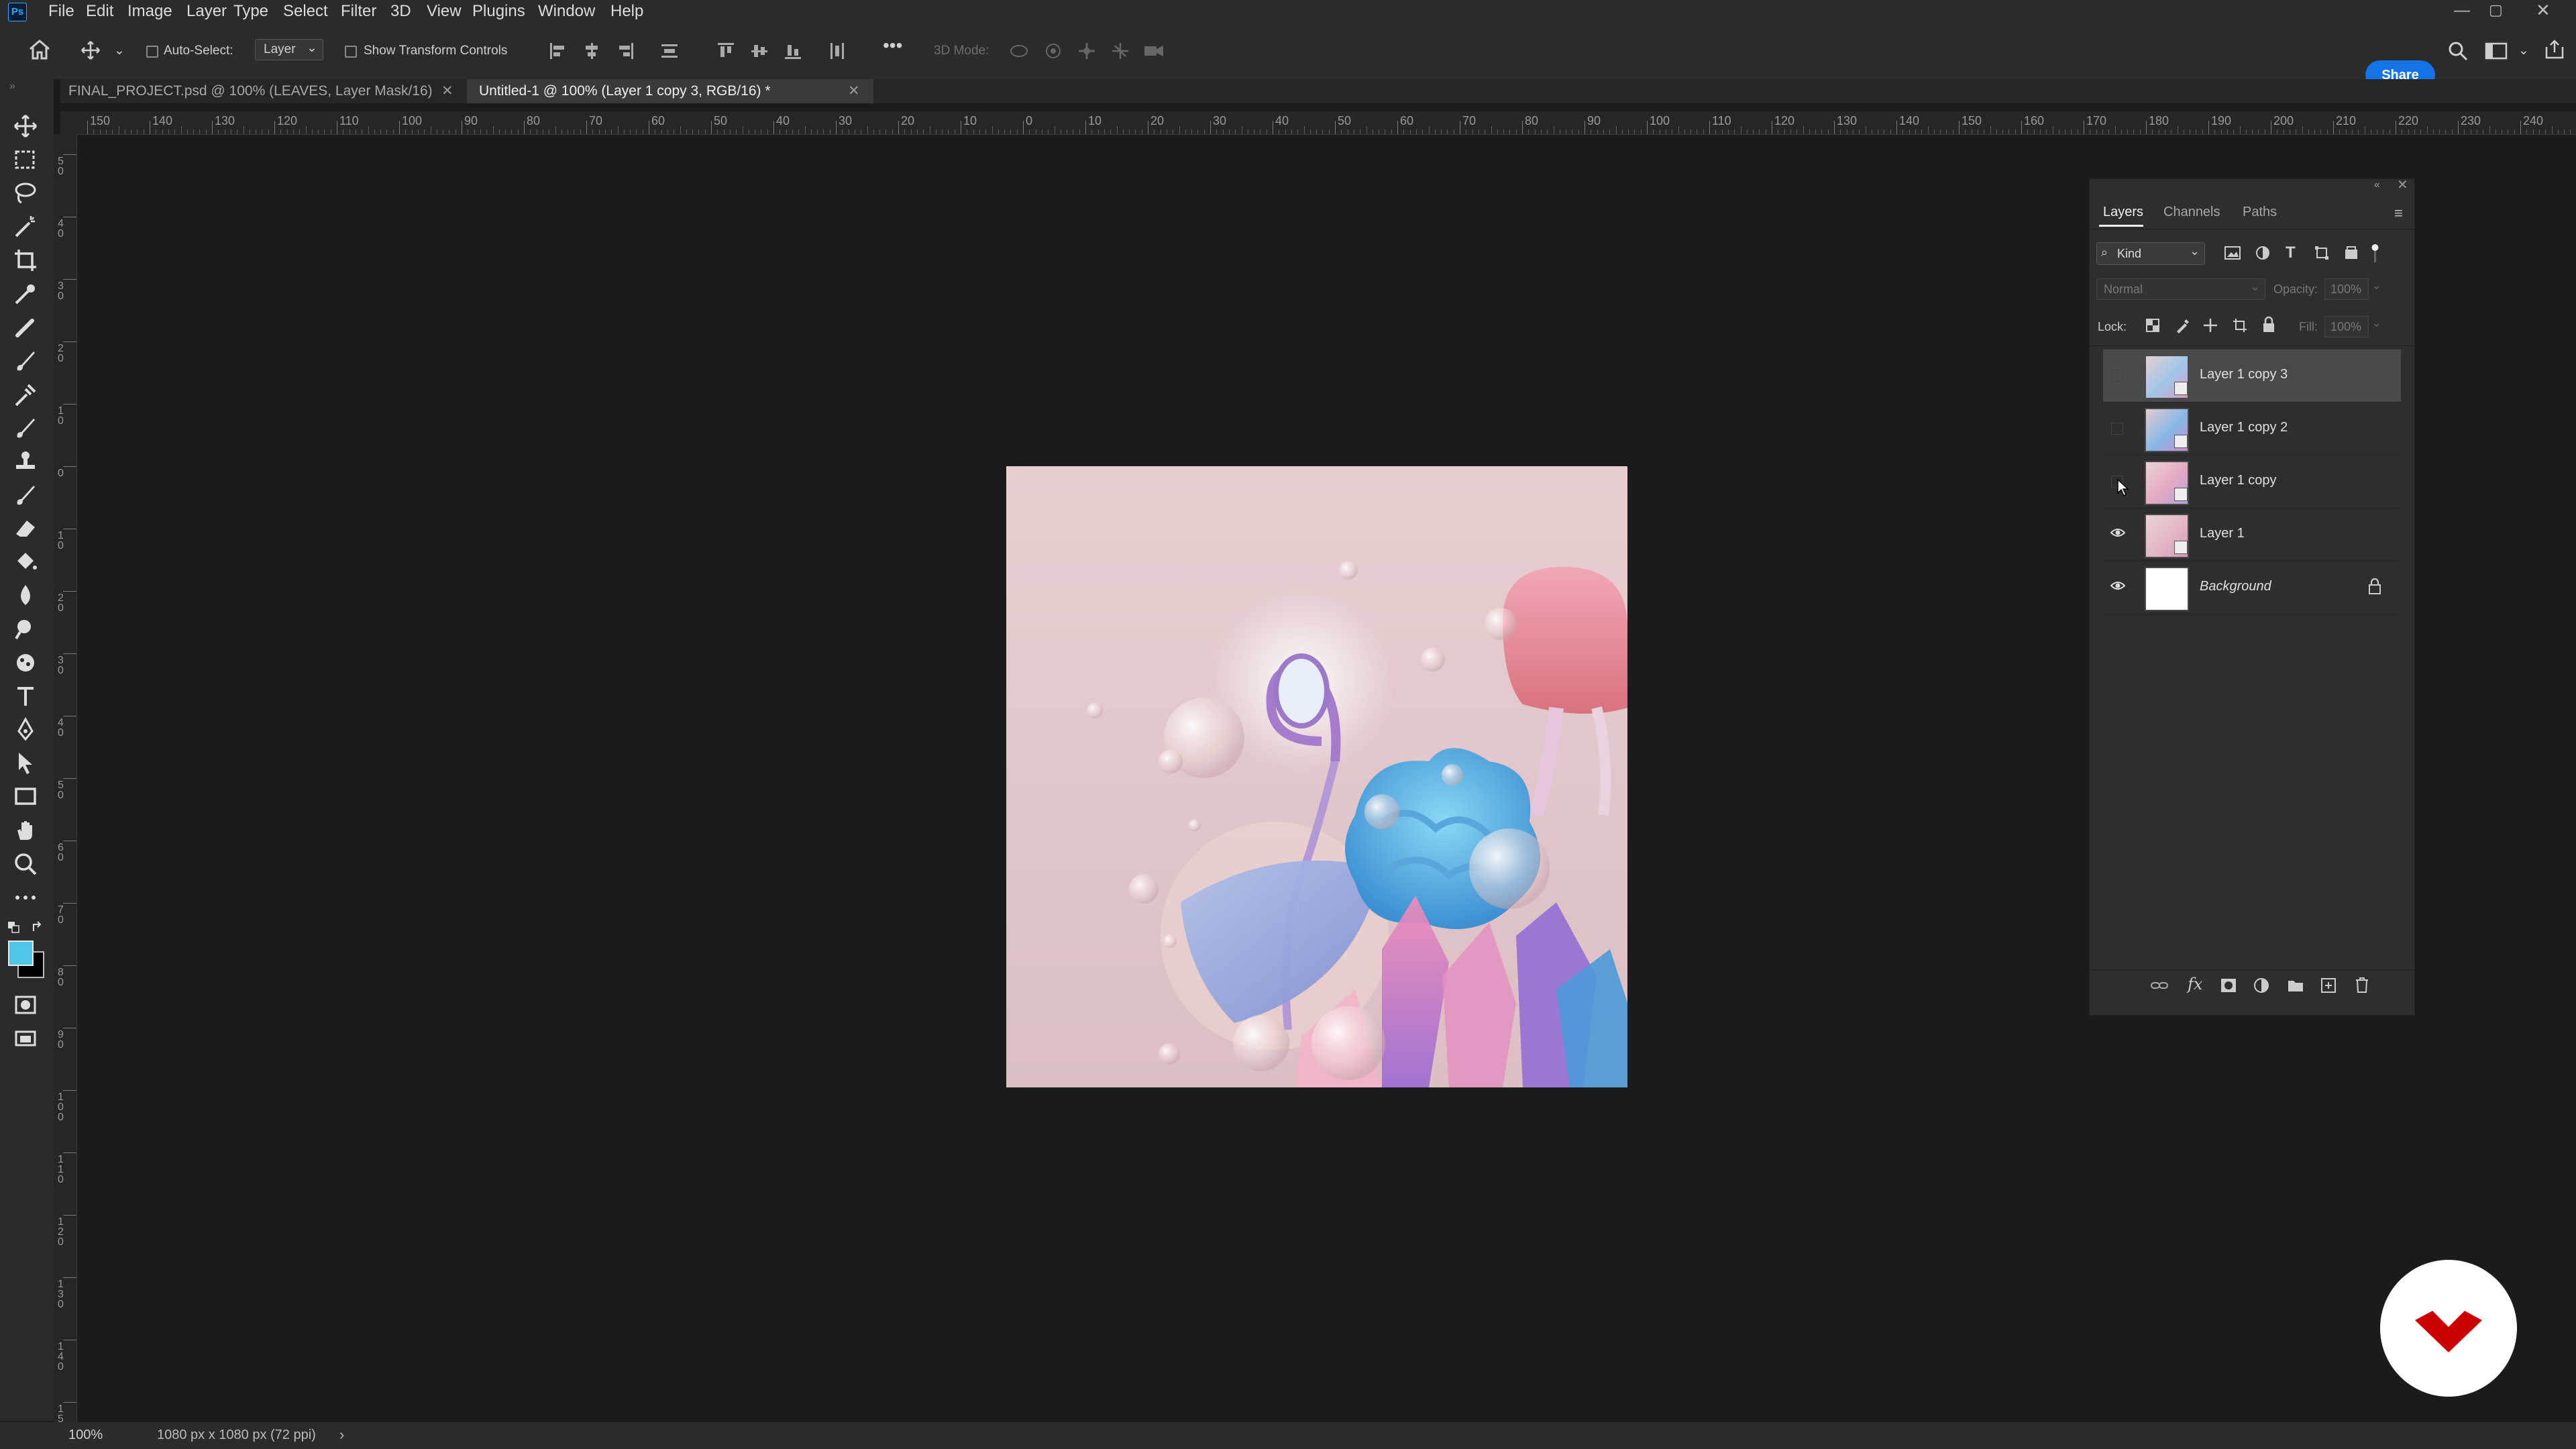 The image size is (2576, 1449). Describe the element at coordinates (2351, 253) in the screenshot. I see `filter-smart-object-icon` at that location.